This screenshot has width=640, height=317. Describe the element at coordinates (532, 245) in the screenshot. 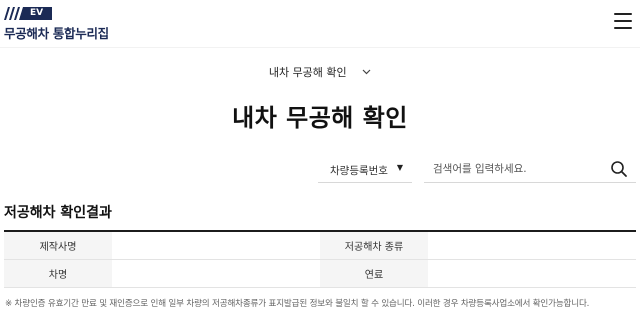

I see `low-emission-type-value` at that location.